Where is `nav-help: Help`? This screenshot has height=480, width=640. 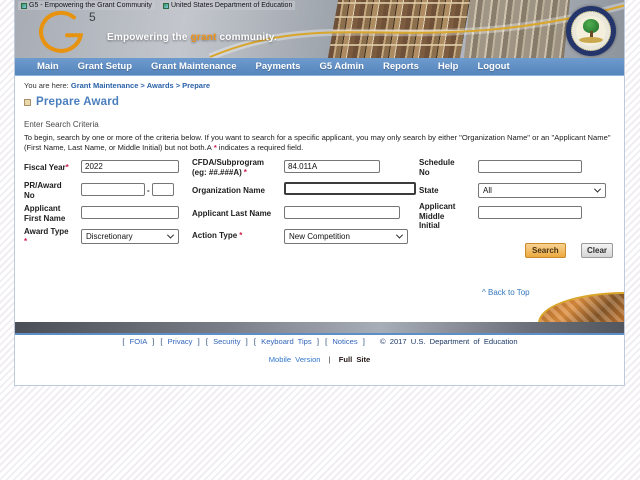
nav-help: Help is located at coordinates (448, 66).